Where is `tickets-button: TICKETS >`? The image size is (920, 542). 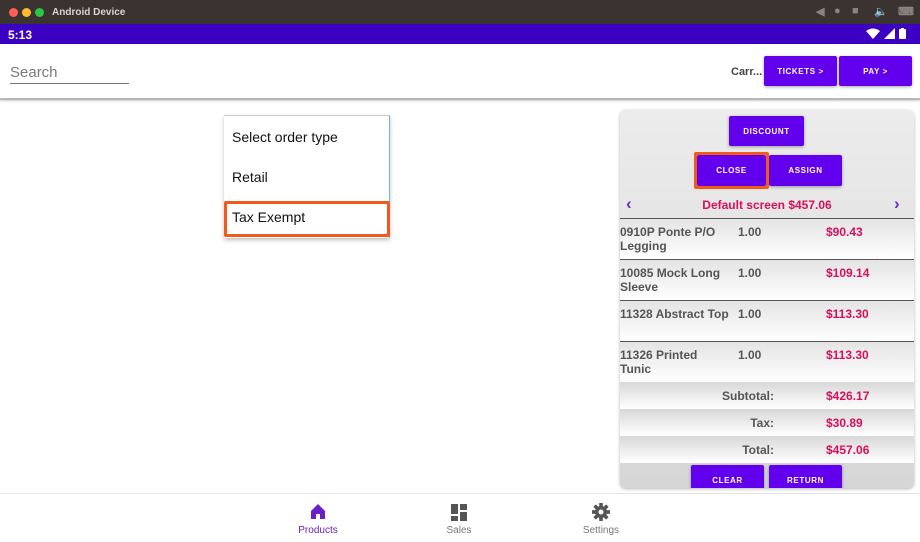 tickets-button: TICKETS > is located at coordinates (800, 71).